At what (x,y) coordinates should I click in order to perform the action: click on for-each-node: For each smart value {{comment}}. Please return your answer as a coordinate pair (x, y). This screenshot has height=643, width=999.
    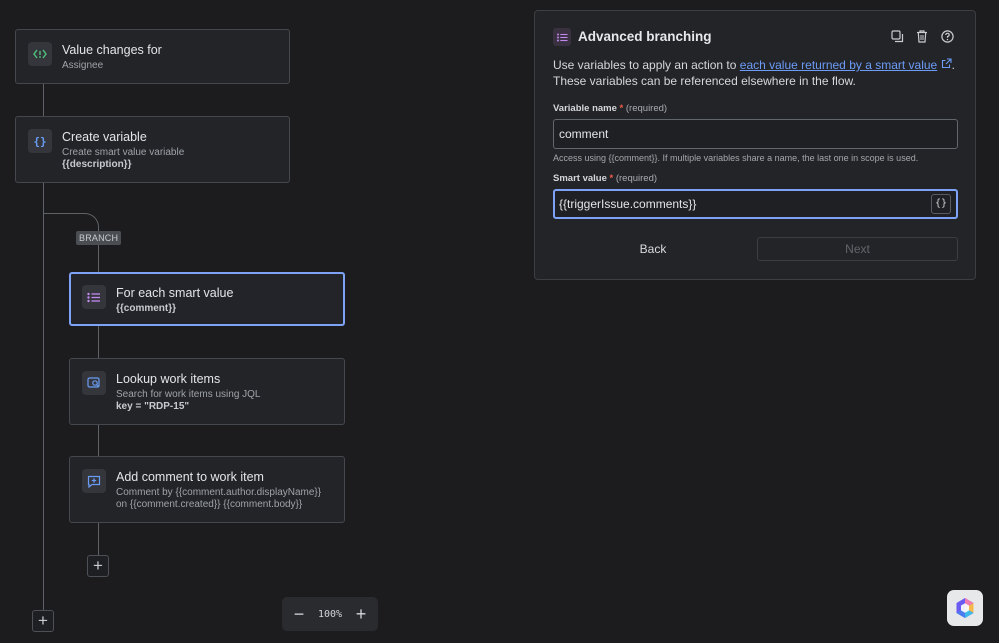
    Looking at the image, I should click on (207, 299).